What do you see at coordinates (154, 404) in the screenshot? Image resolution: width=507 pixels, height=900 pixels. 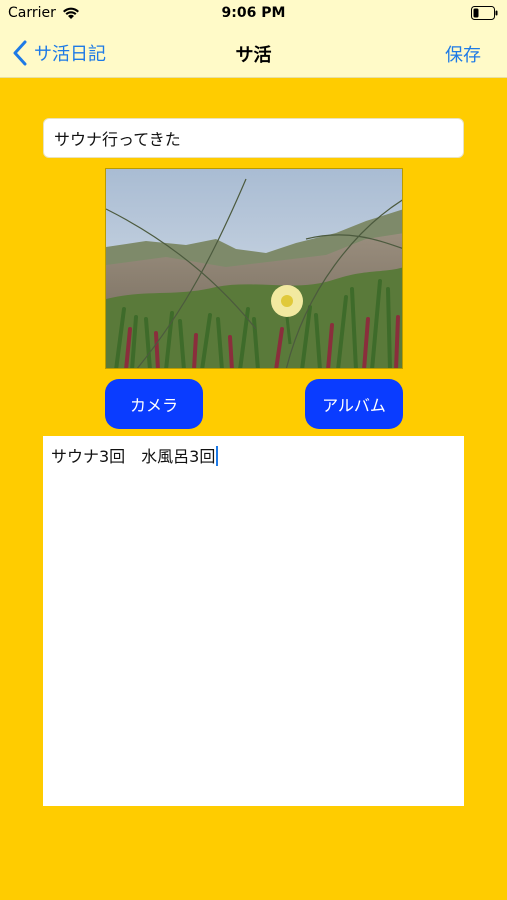 I see `camera-button: カメラ` at bounding box center [154, 404].